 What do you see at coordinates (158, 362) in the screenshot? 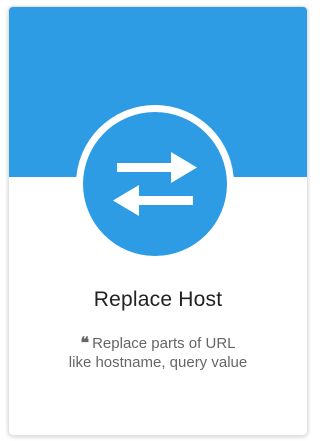
I see `description-line-2: like hostname, query value` at bounding box center [158, 362].